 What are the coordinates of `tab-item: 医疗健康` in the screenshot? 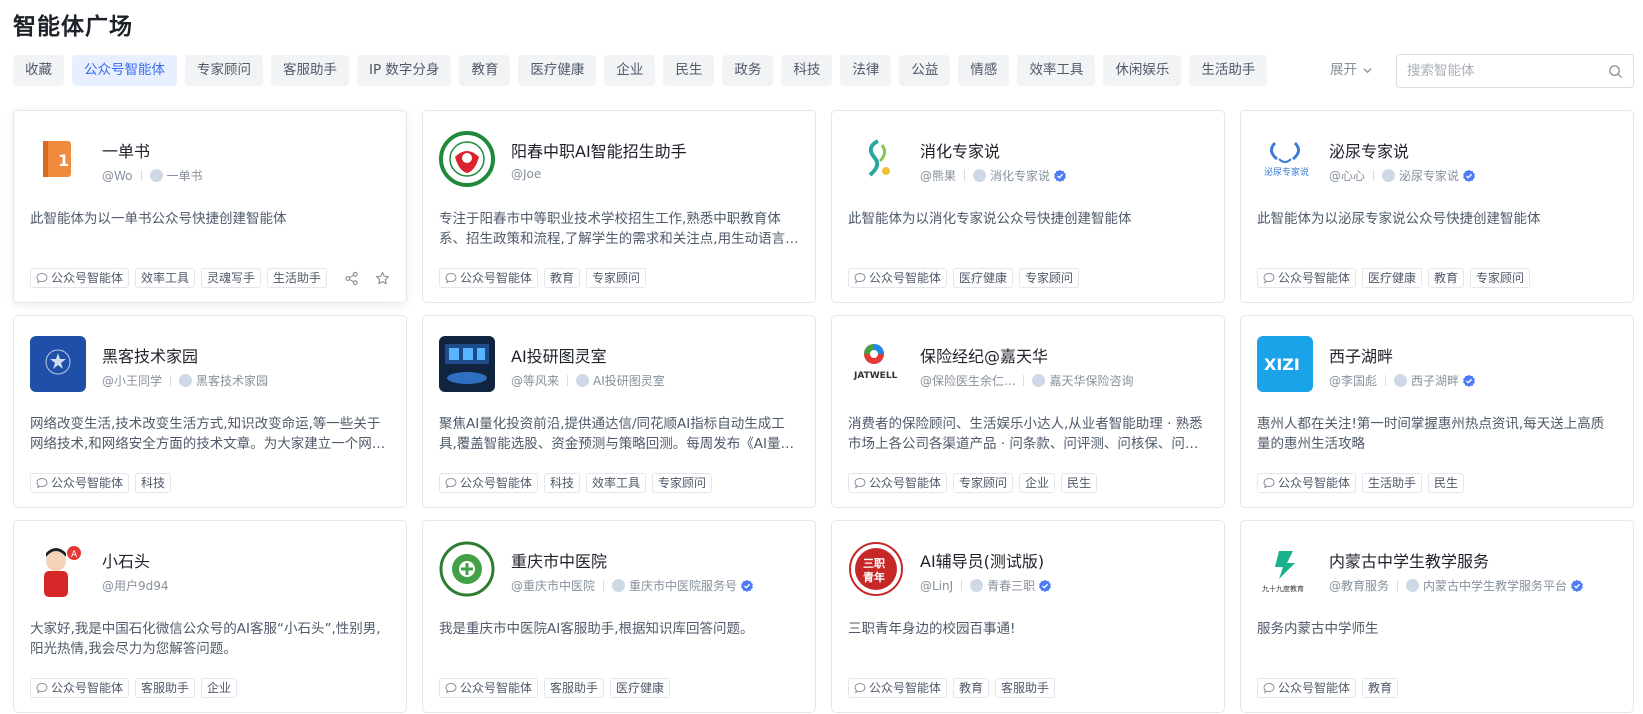 It's located at (557, 70).